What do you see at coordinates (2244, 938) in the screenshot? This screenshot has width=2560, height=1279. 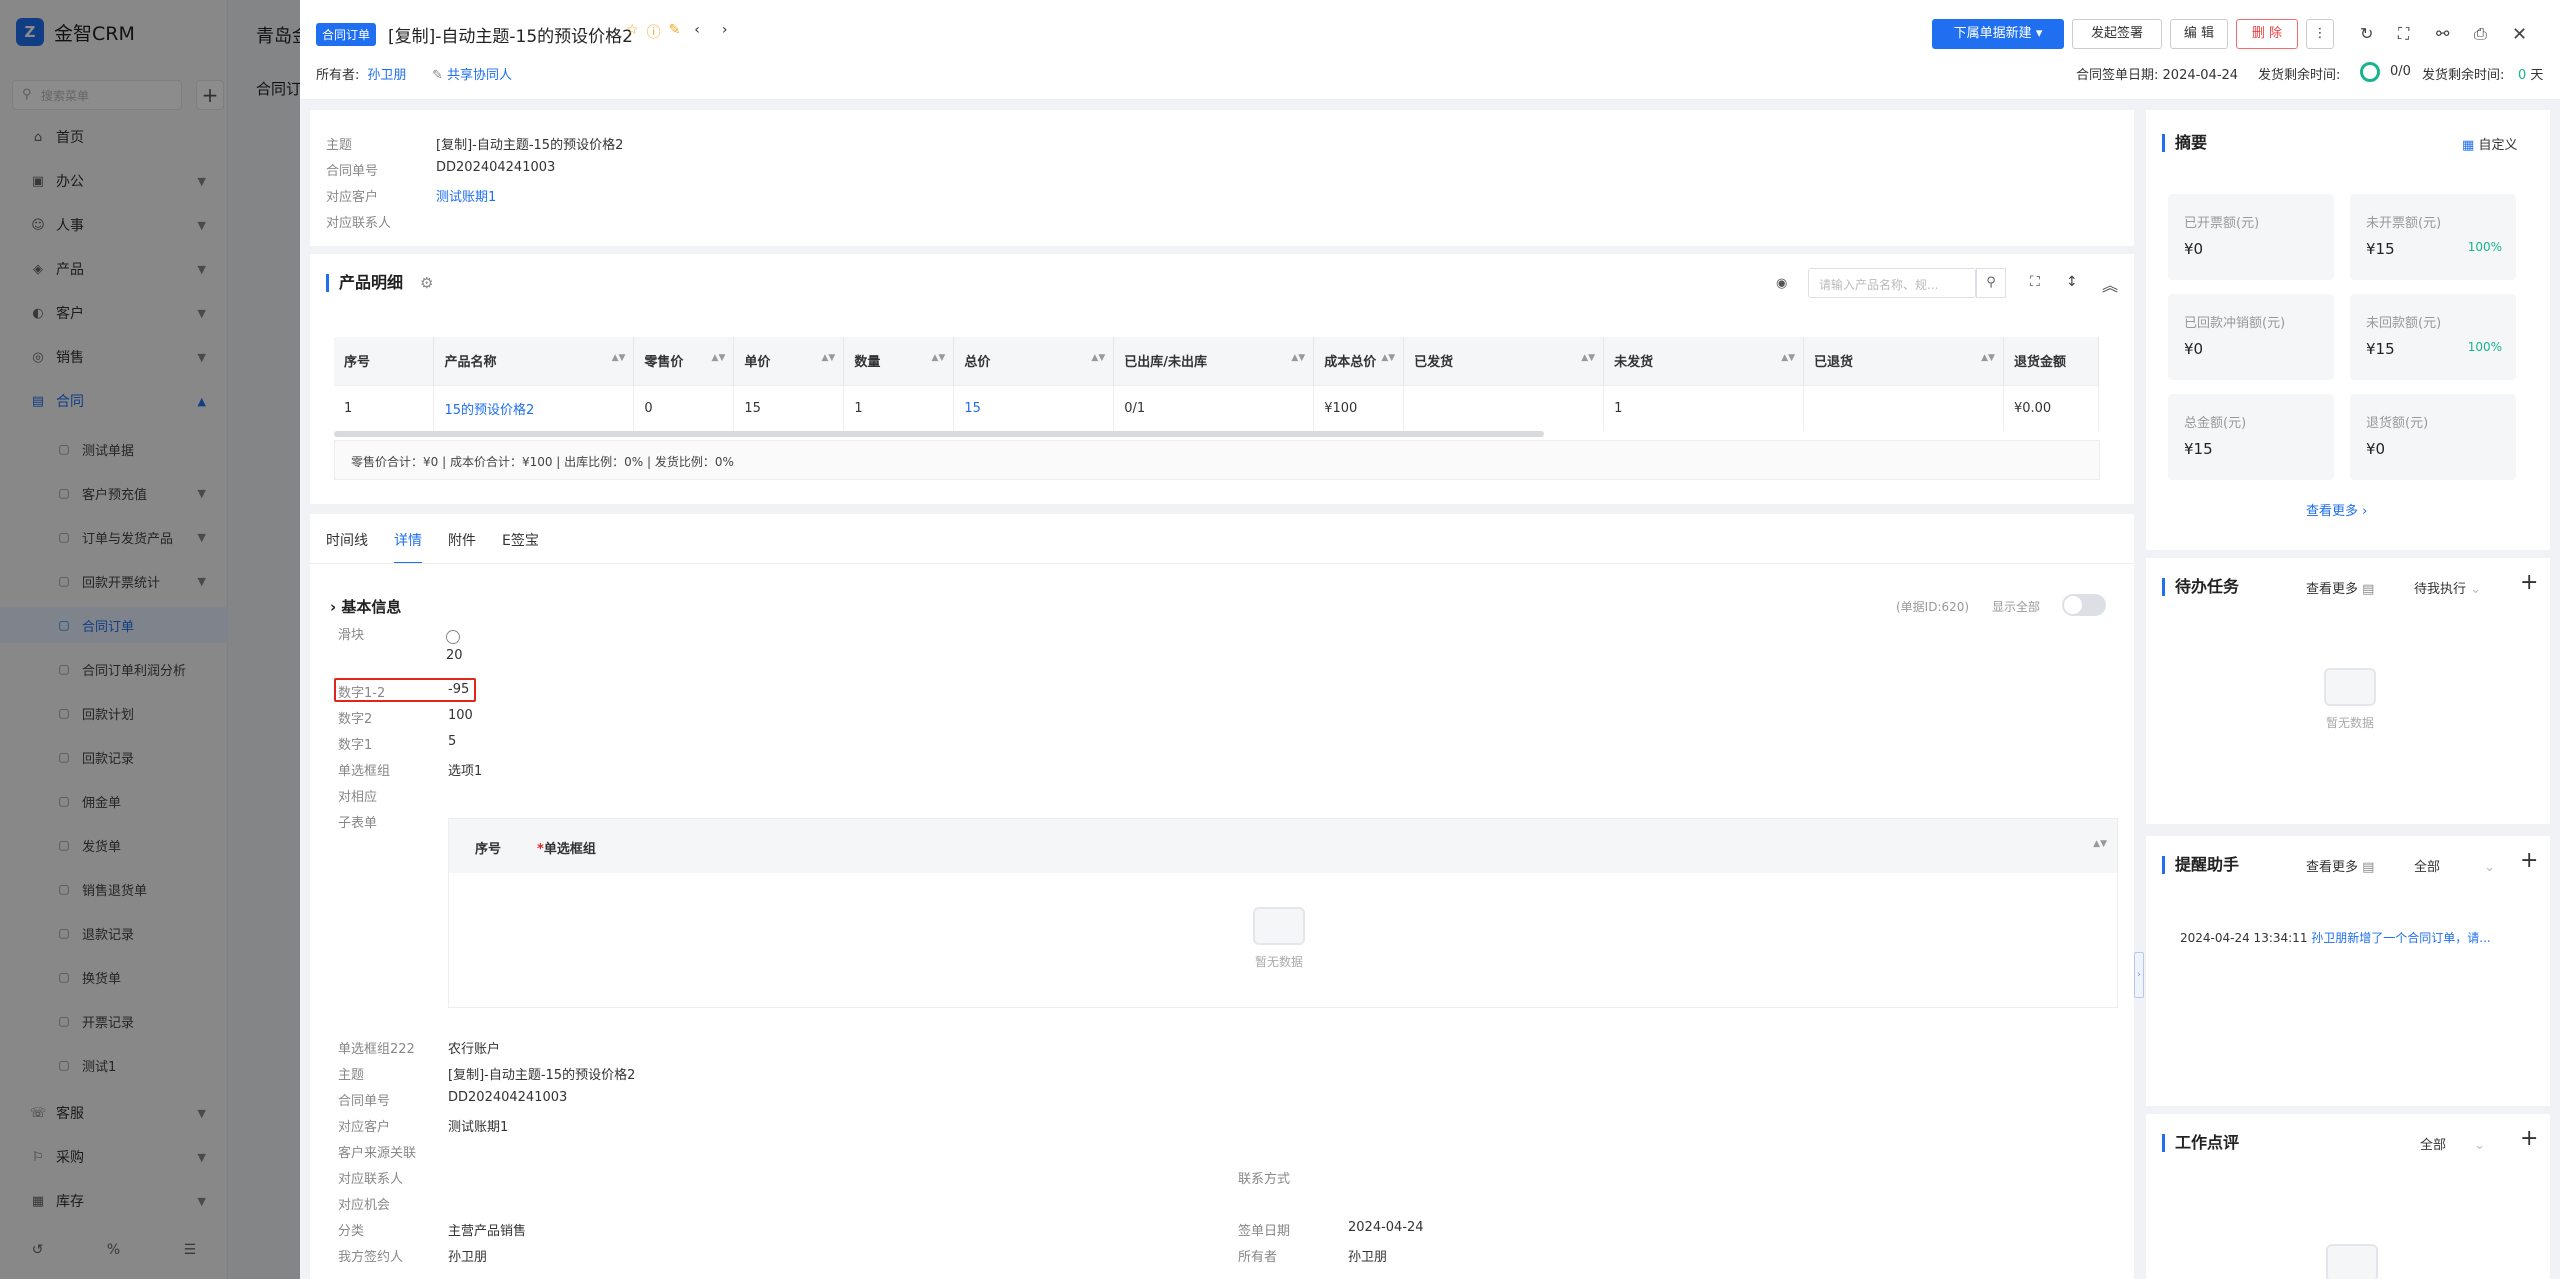 I see `reminder-time: 2024-04-24 13:34:11` at bounding box center [2244, 938].